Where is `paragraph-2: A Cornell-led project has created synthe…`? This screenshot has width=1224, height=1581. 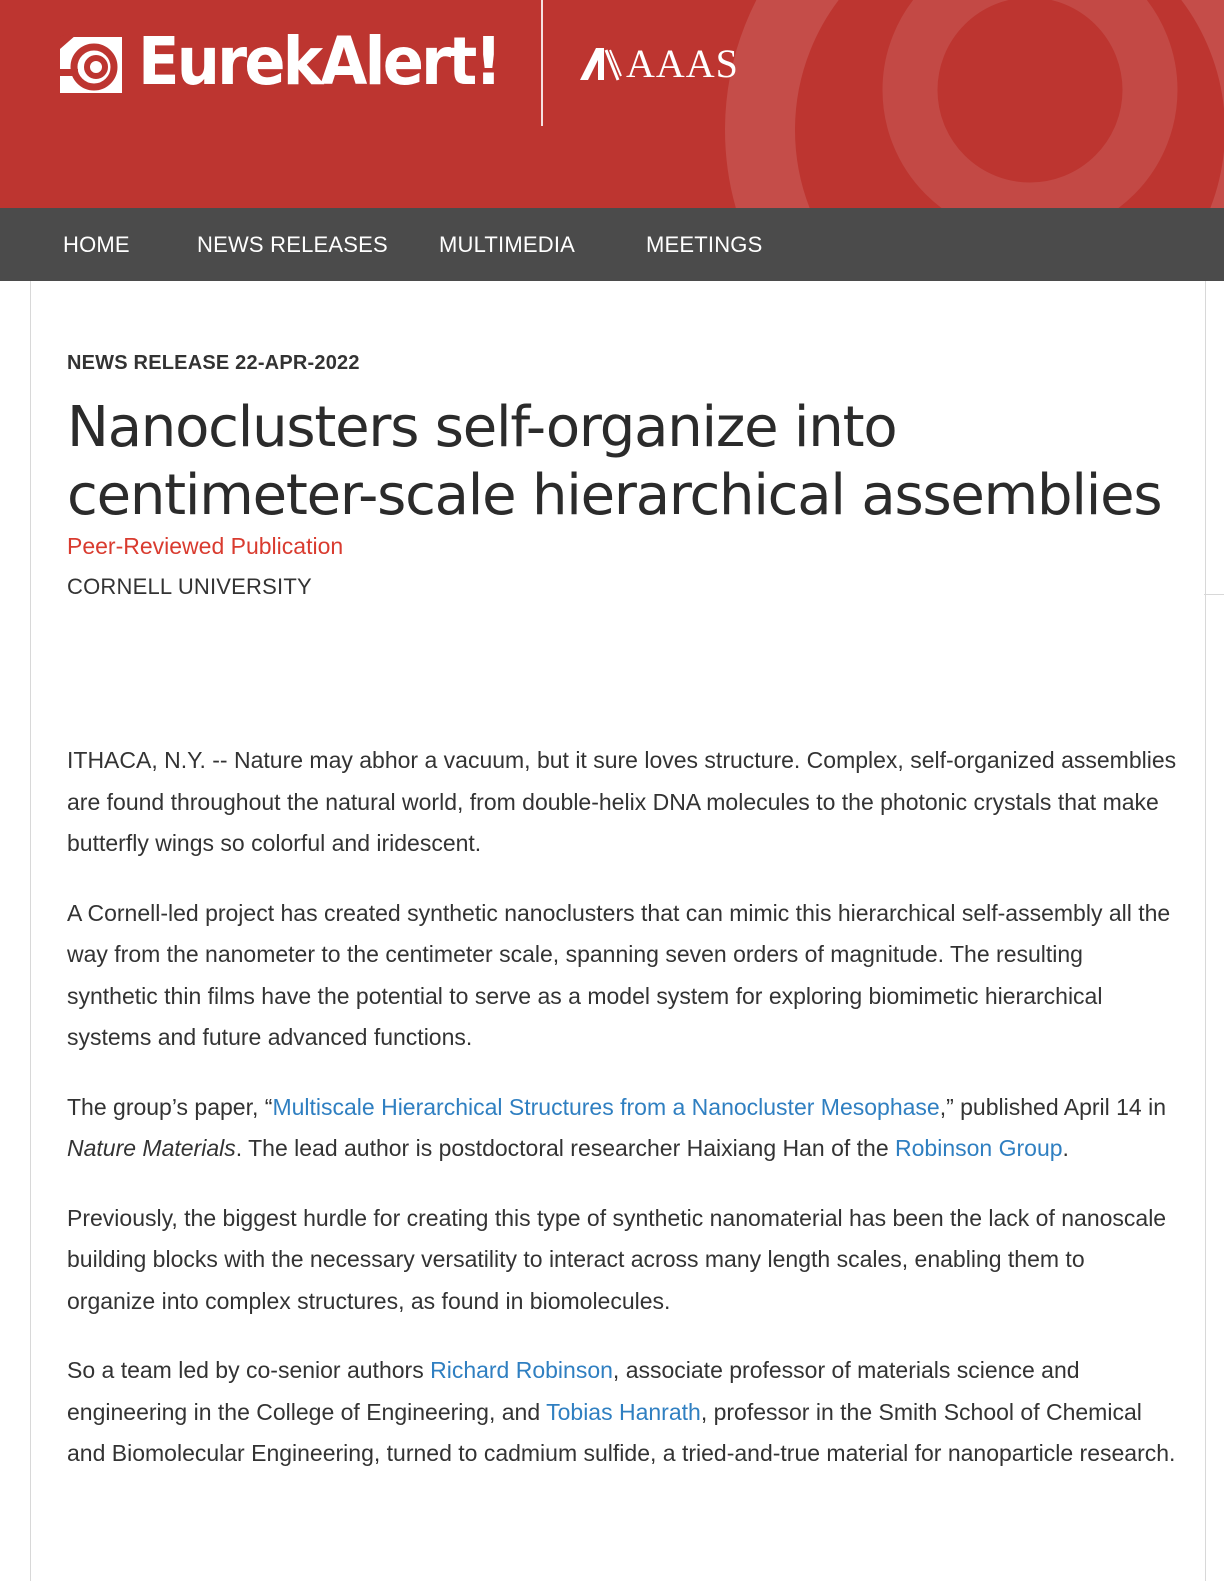
paragraph-2: A Cornell-led project has created synthe… is located at coordinates (619, 975).